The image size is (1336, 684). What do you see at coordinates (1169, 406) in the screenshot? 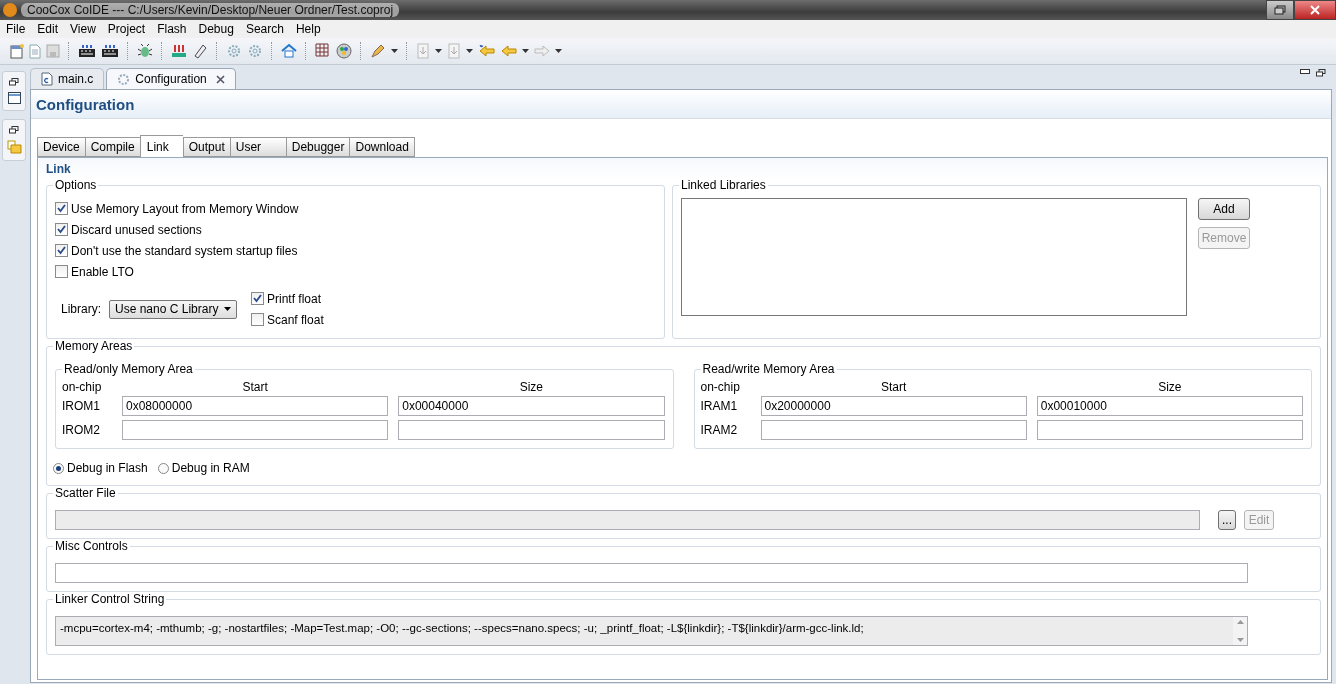
I see `size-field: 0x00010000` at bounding box center [1169, 406].